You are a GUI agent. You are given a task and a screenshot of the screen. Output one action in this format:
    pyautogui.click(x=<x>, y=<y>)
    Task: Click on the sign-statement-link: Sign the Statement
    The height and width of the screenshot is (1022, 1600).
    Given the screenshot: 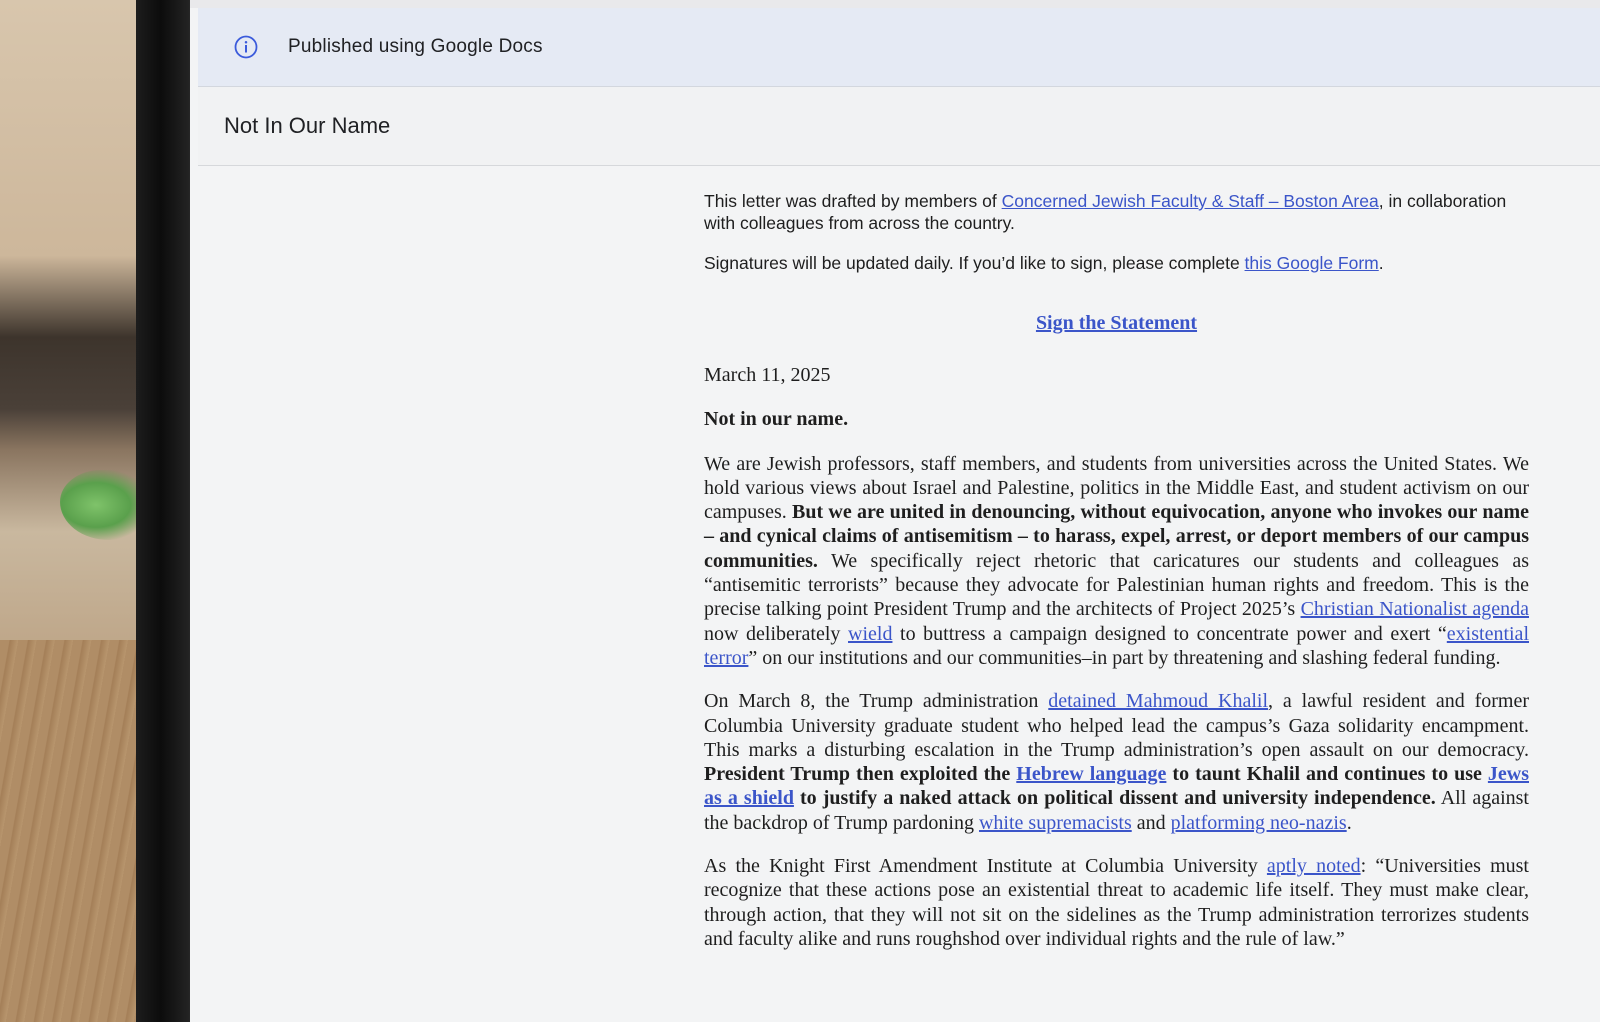 What is the action you would take?
    pyautogui.click(x=1116, y=323)
    